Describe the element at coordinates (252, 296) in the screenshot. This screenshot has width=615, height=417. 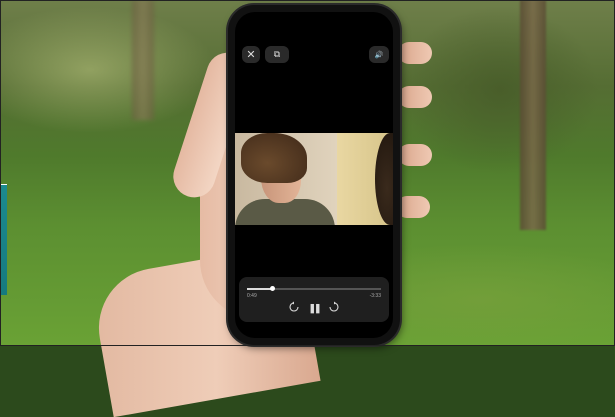
I see `elapsed-time: 0:49` at that location.